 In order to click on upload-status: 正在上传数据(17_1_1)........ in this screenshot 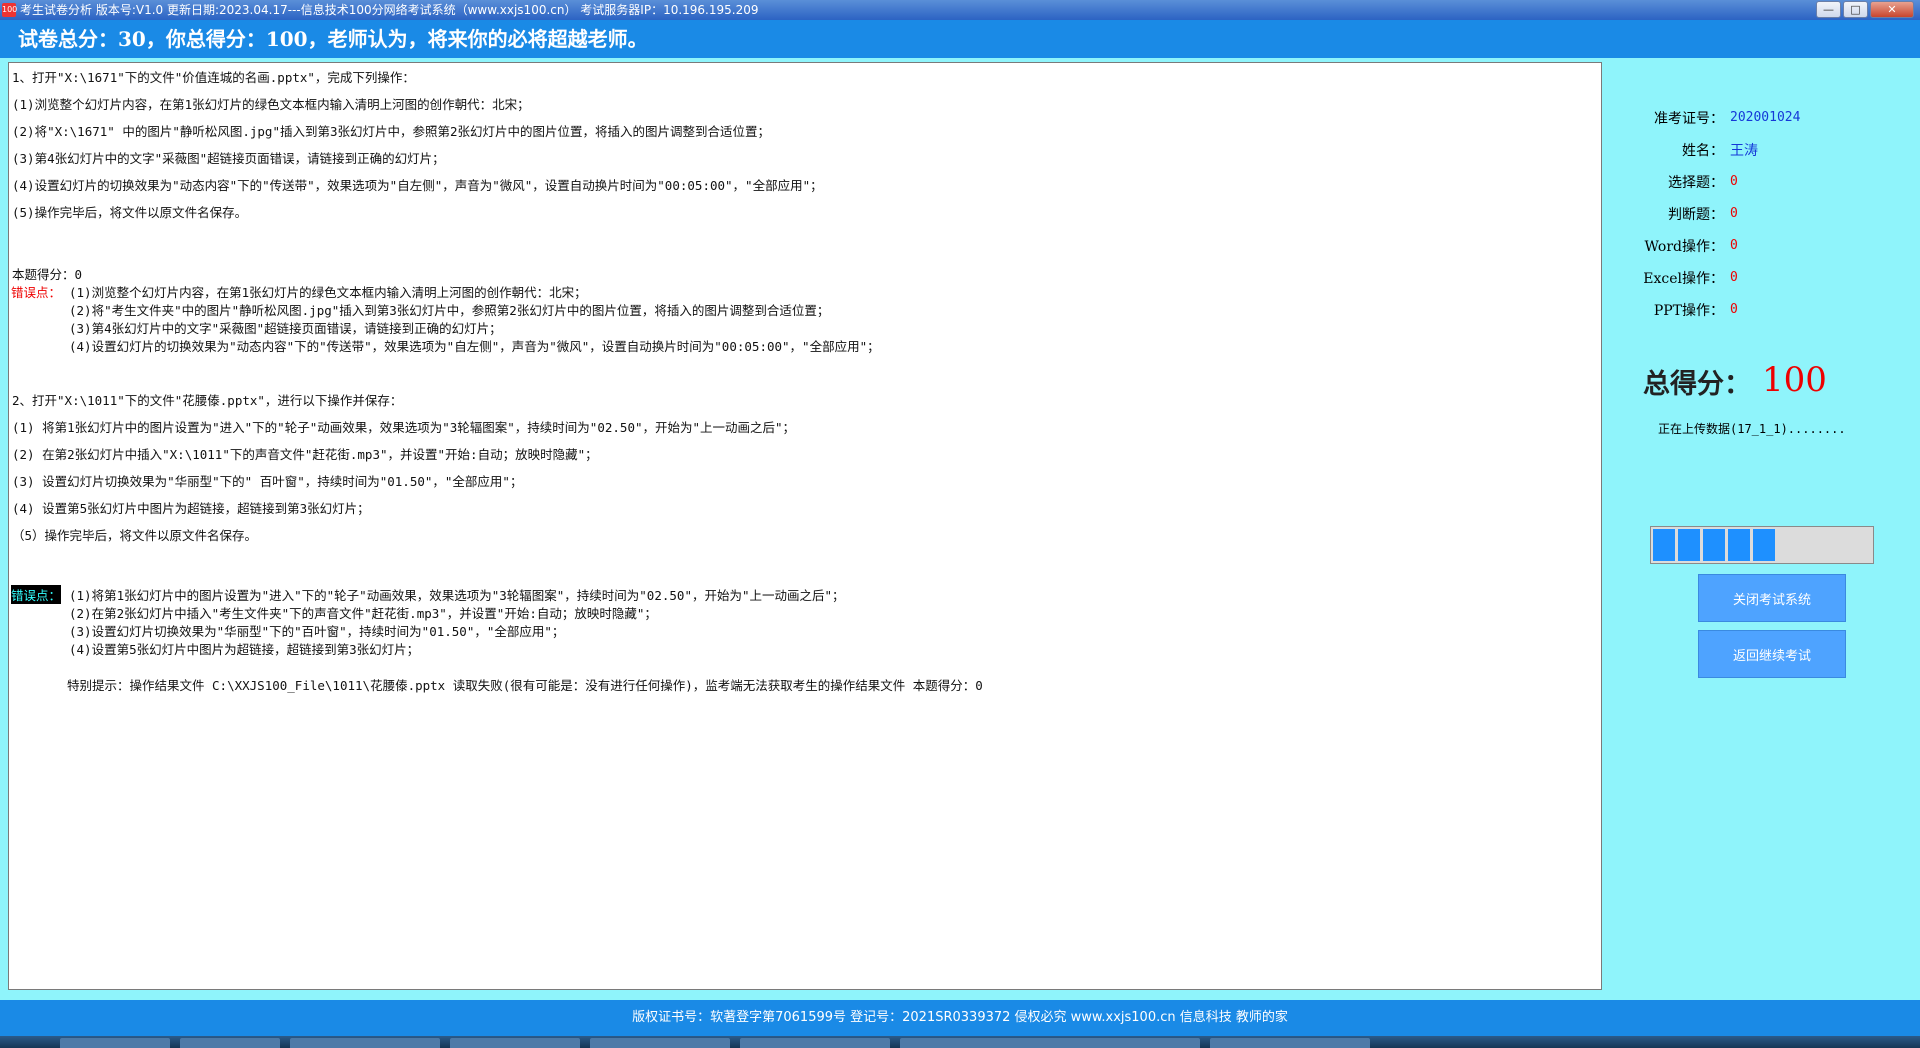, I will do `click(1752, 429)`.